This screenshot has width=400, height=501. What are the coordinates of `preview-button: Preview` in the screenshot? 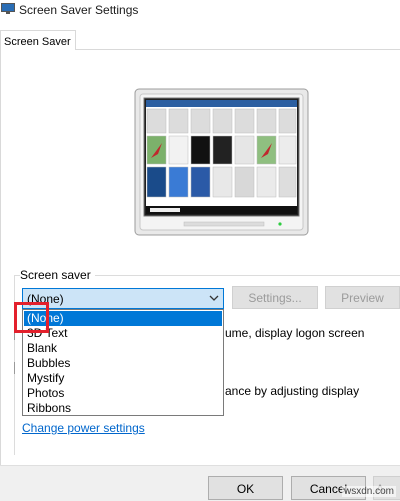 It's located at (362, 297).